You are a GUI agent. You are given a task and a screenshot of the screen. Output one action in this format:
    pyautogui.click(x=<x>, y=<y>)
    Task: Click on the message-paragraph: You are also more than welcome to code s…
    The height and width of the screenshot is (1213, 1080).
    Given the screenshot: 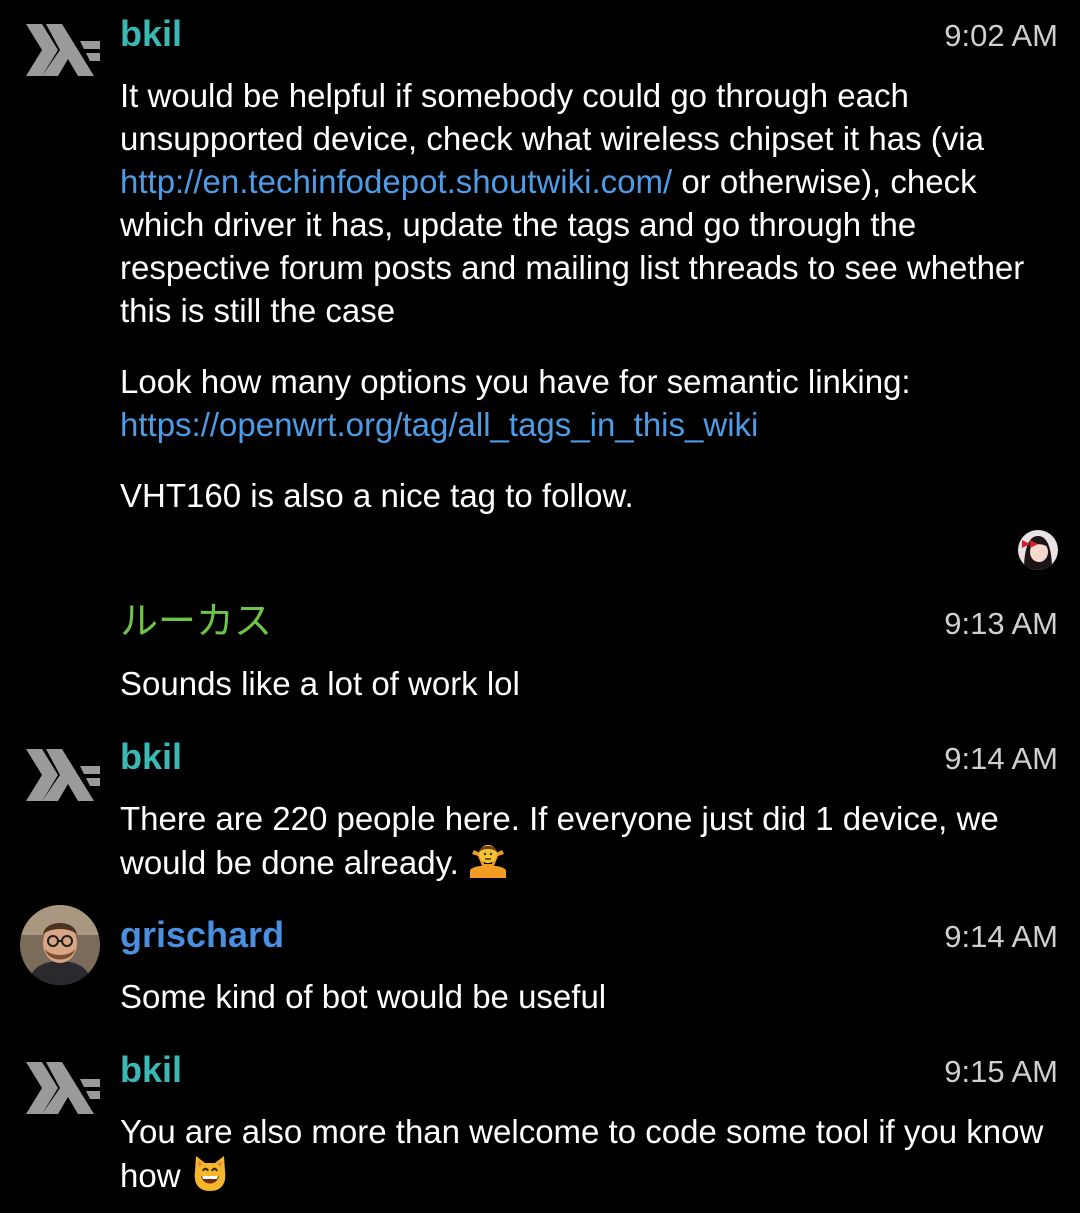 What is the action you would take?
    pyautogui.click(x=590, y=1156)
    